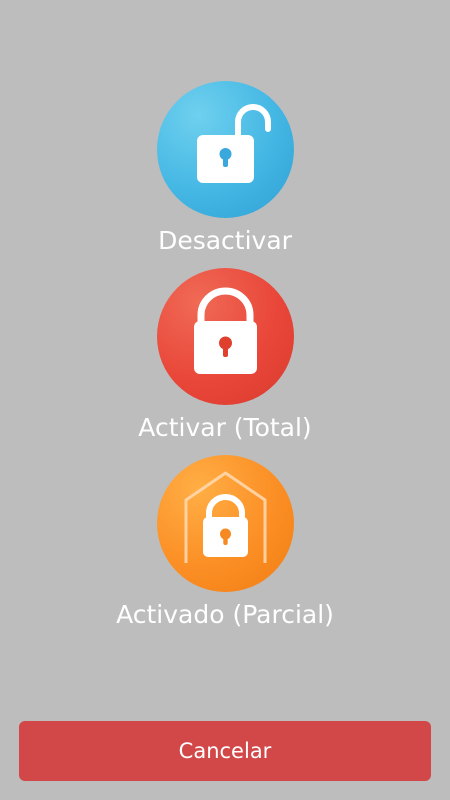 The width and height of the screenshot is (450, 800). What do you see at coordinates (225, 517) in the screenshot?
I see `house-padlock-icon` at bounding box center [225, 517].